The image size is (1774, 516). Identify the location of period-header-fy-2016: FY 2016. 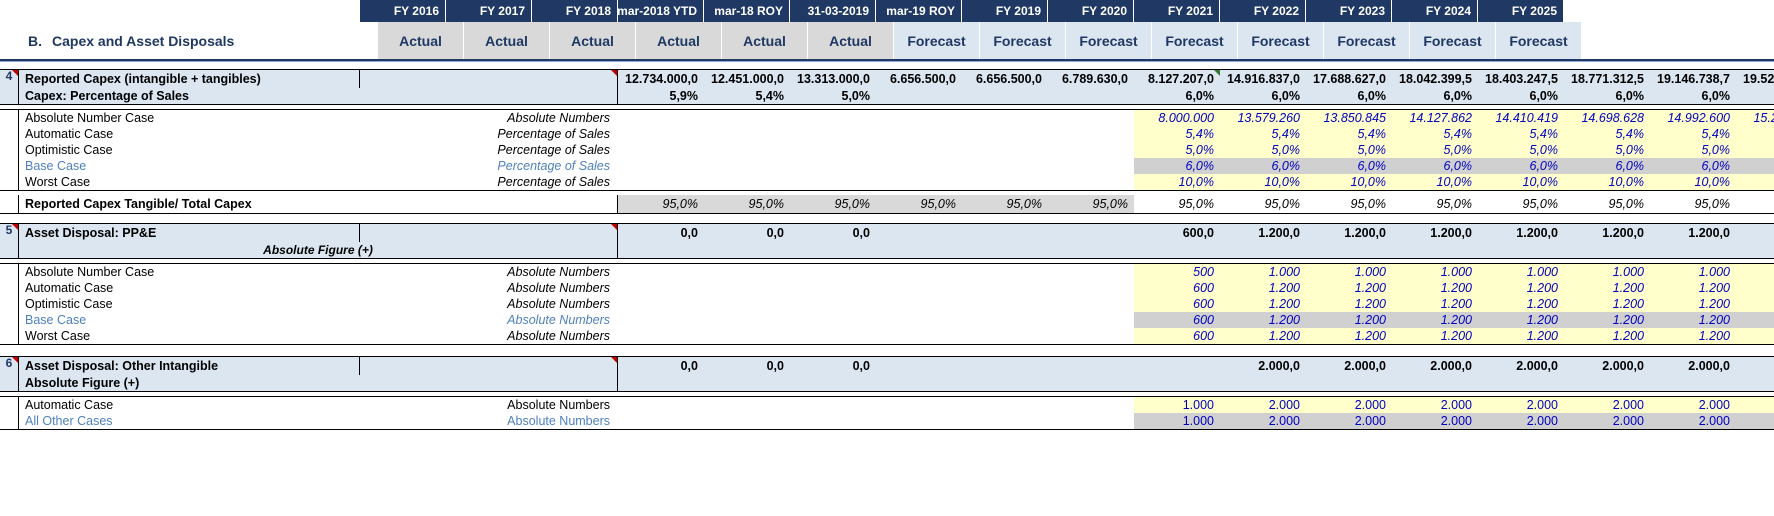
(403, 11).